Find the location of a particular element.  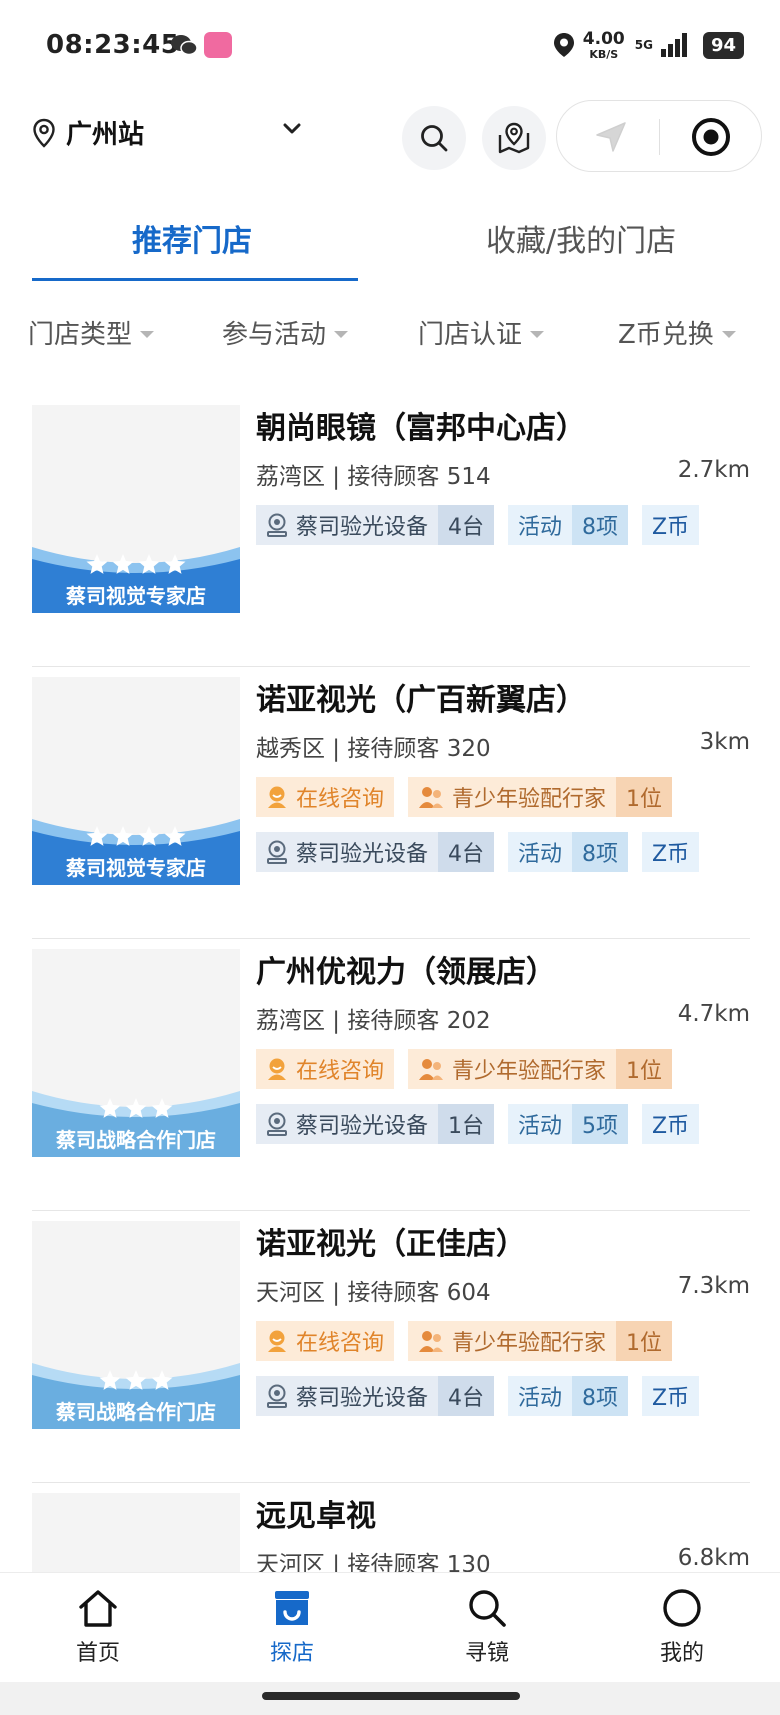

zcoin-label: Z币 is located at coordinates (671, 1396).